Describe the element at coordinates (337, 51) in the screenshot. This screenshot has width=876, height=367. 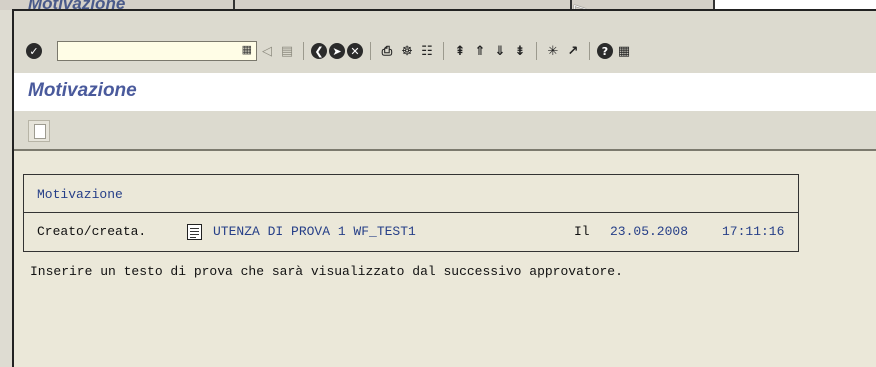
I see `exit-icon: ➤` at that location.